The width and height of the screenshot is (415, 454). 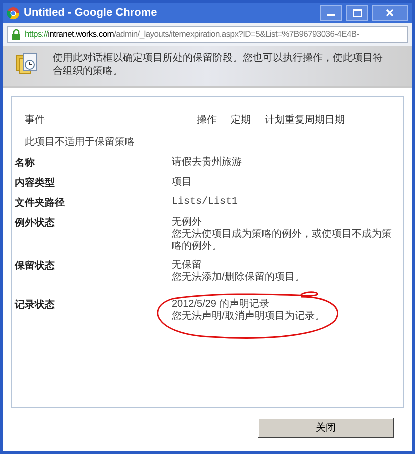 I want to click on column-header: 操作, so click(x=207, y=121).